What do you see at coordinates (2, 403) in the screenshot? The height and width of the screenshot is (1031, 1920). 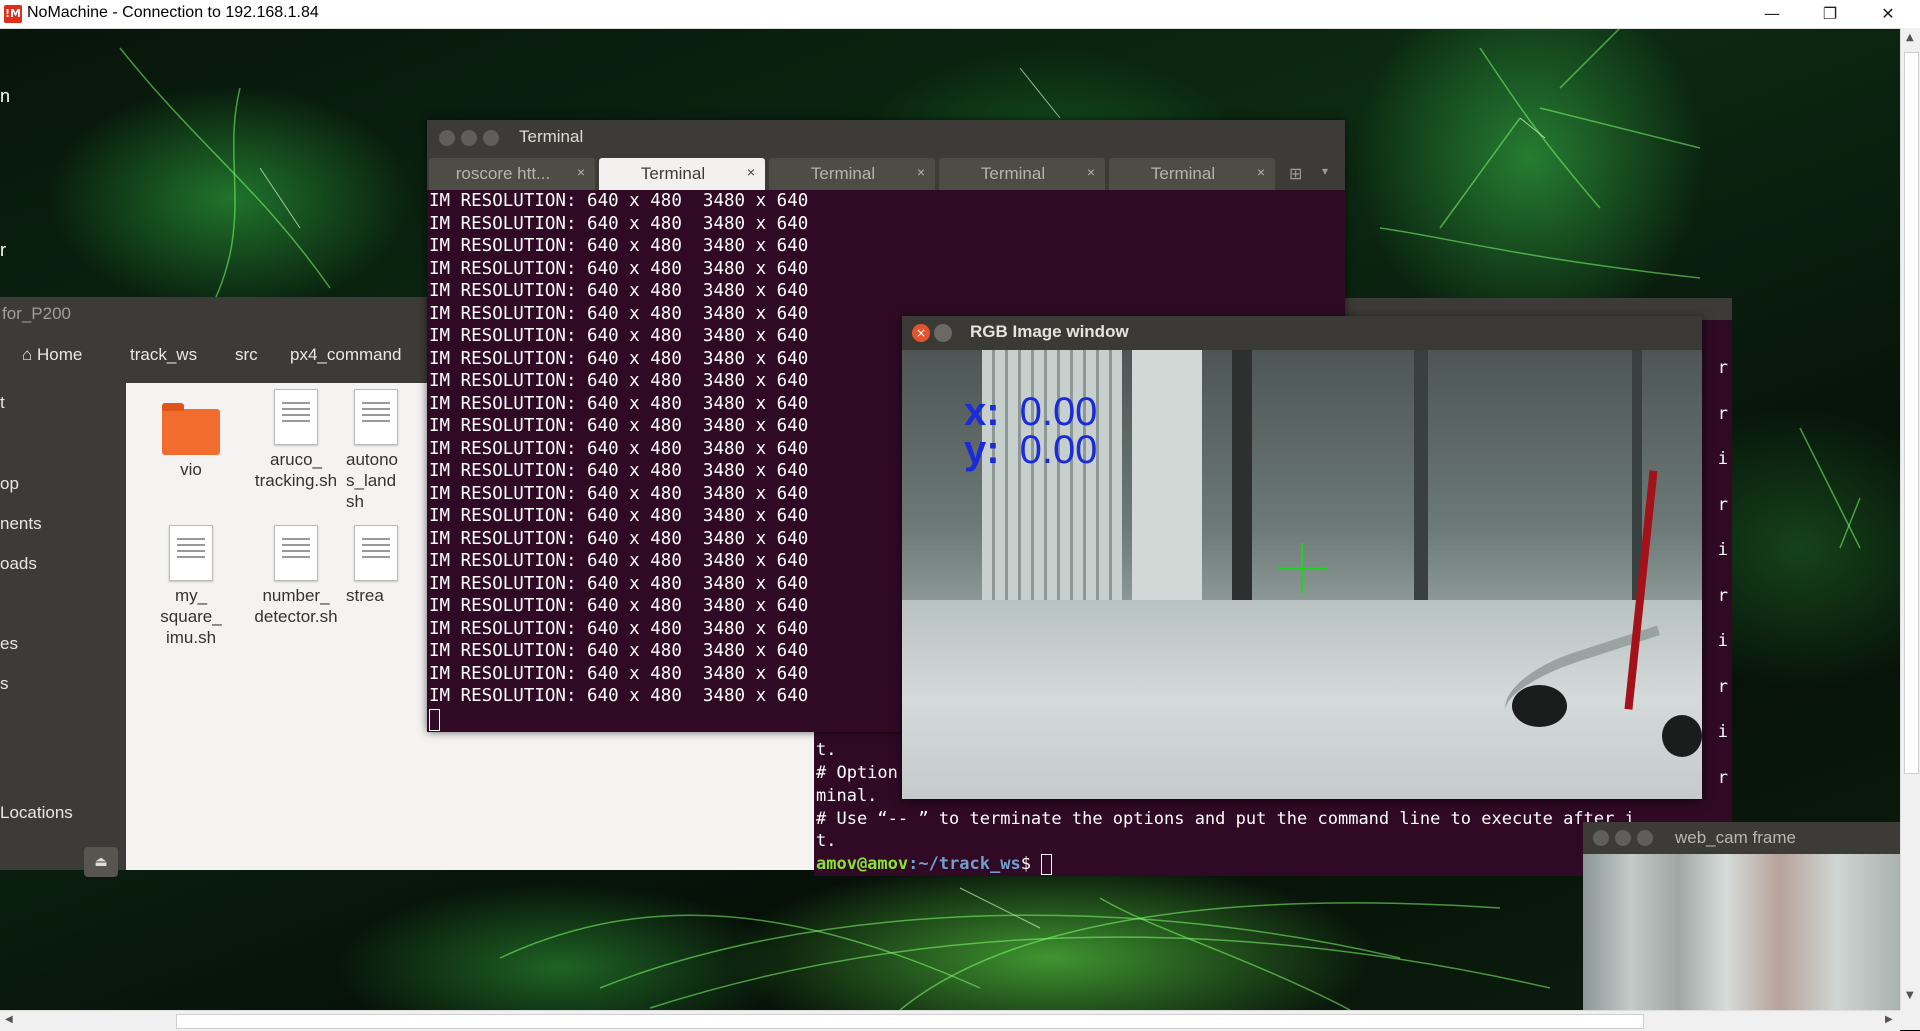 I see `sidebar-item-t: t` at bounding box center [2, 403].